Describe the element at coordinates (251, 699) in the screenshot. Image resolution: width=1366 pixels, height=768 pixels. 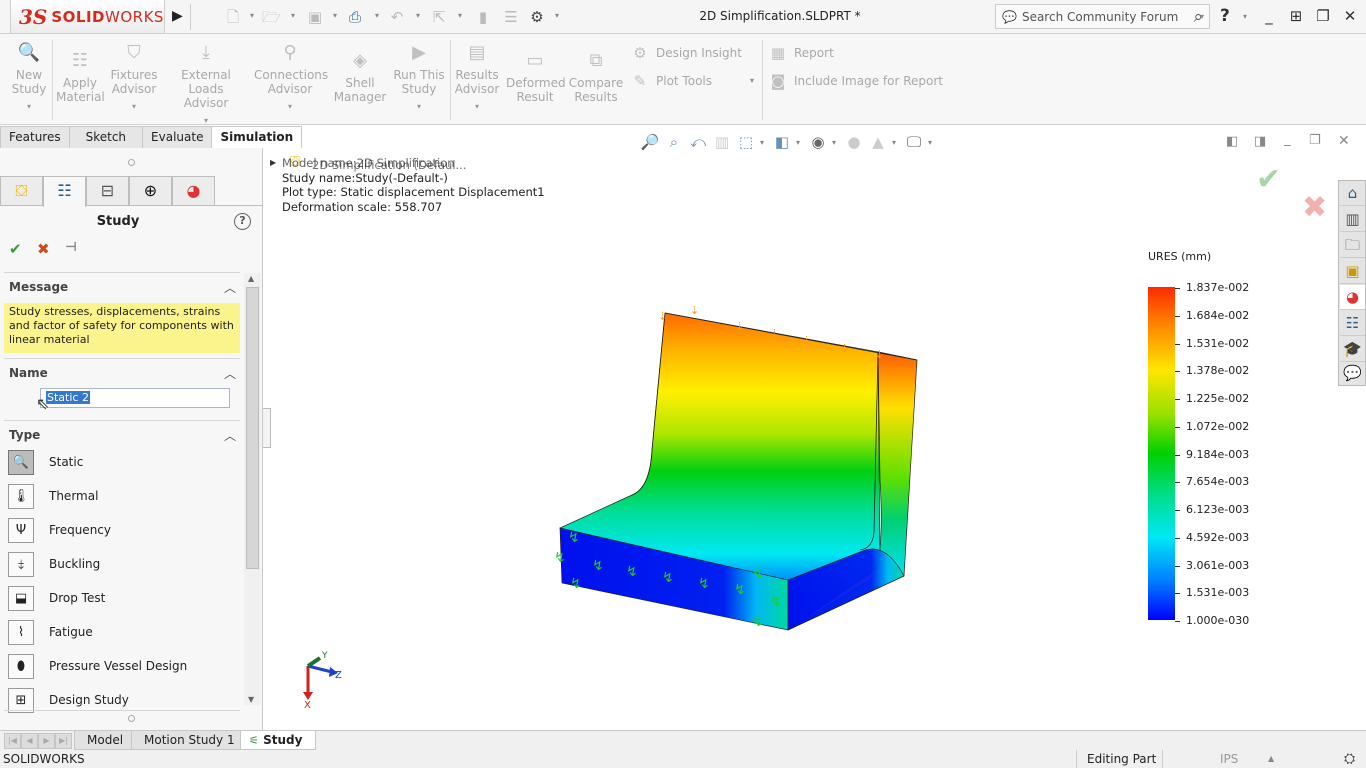
I see `scroll-down-arrow-icon: ▼` at that location.